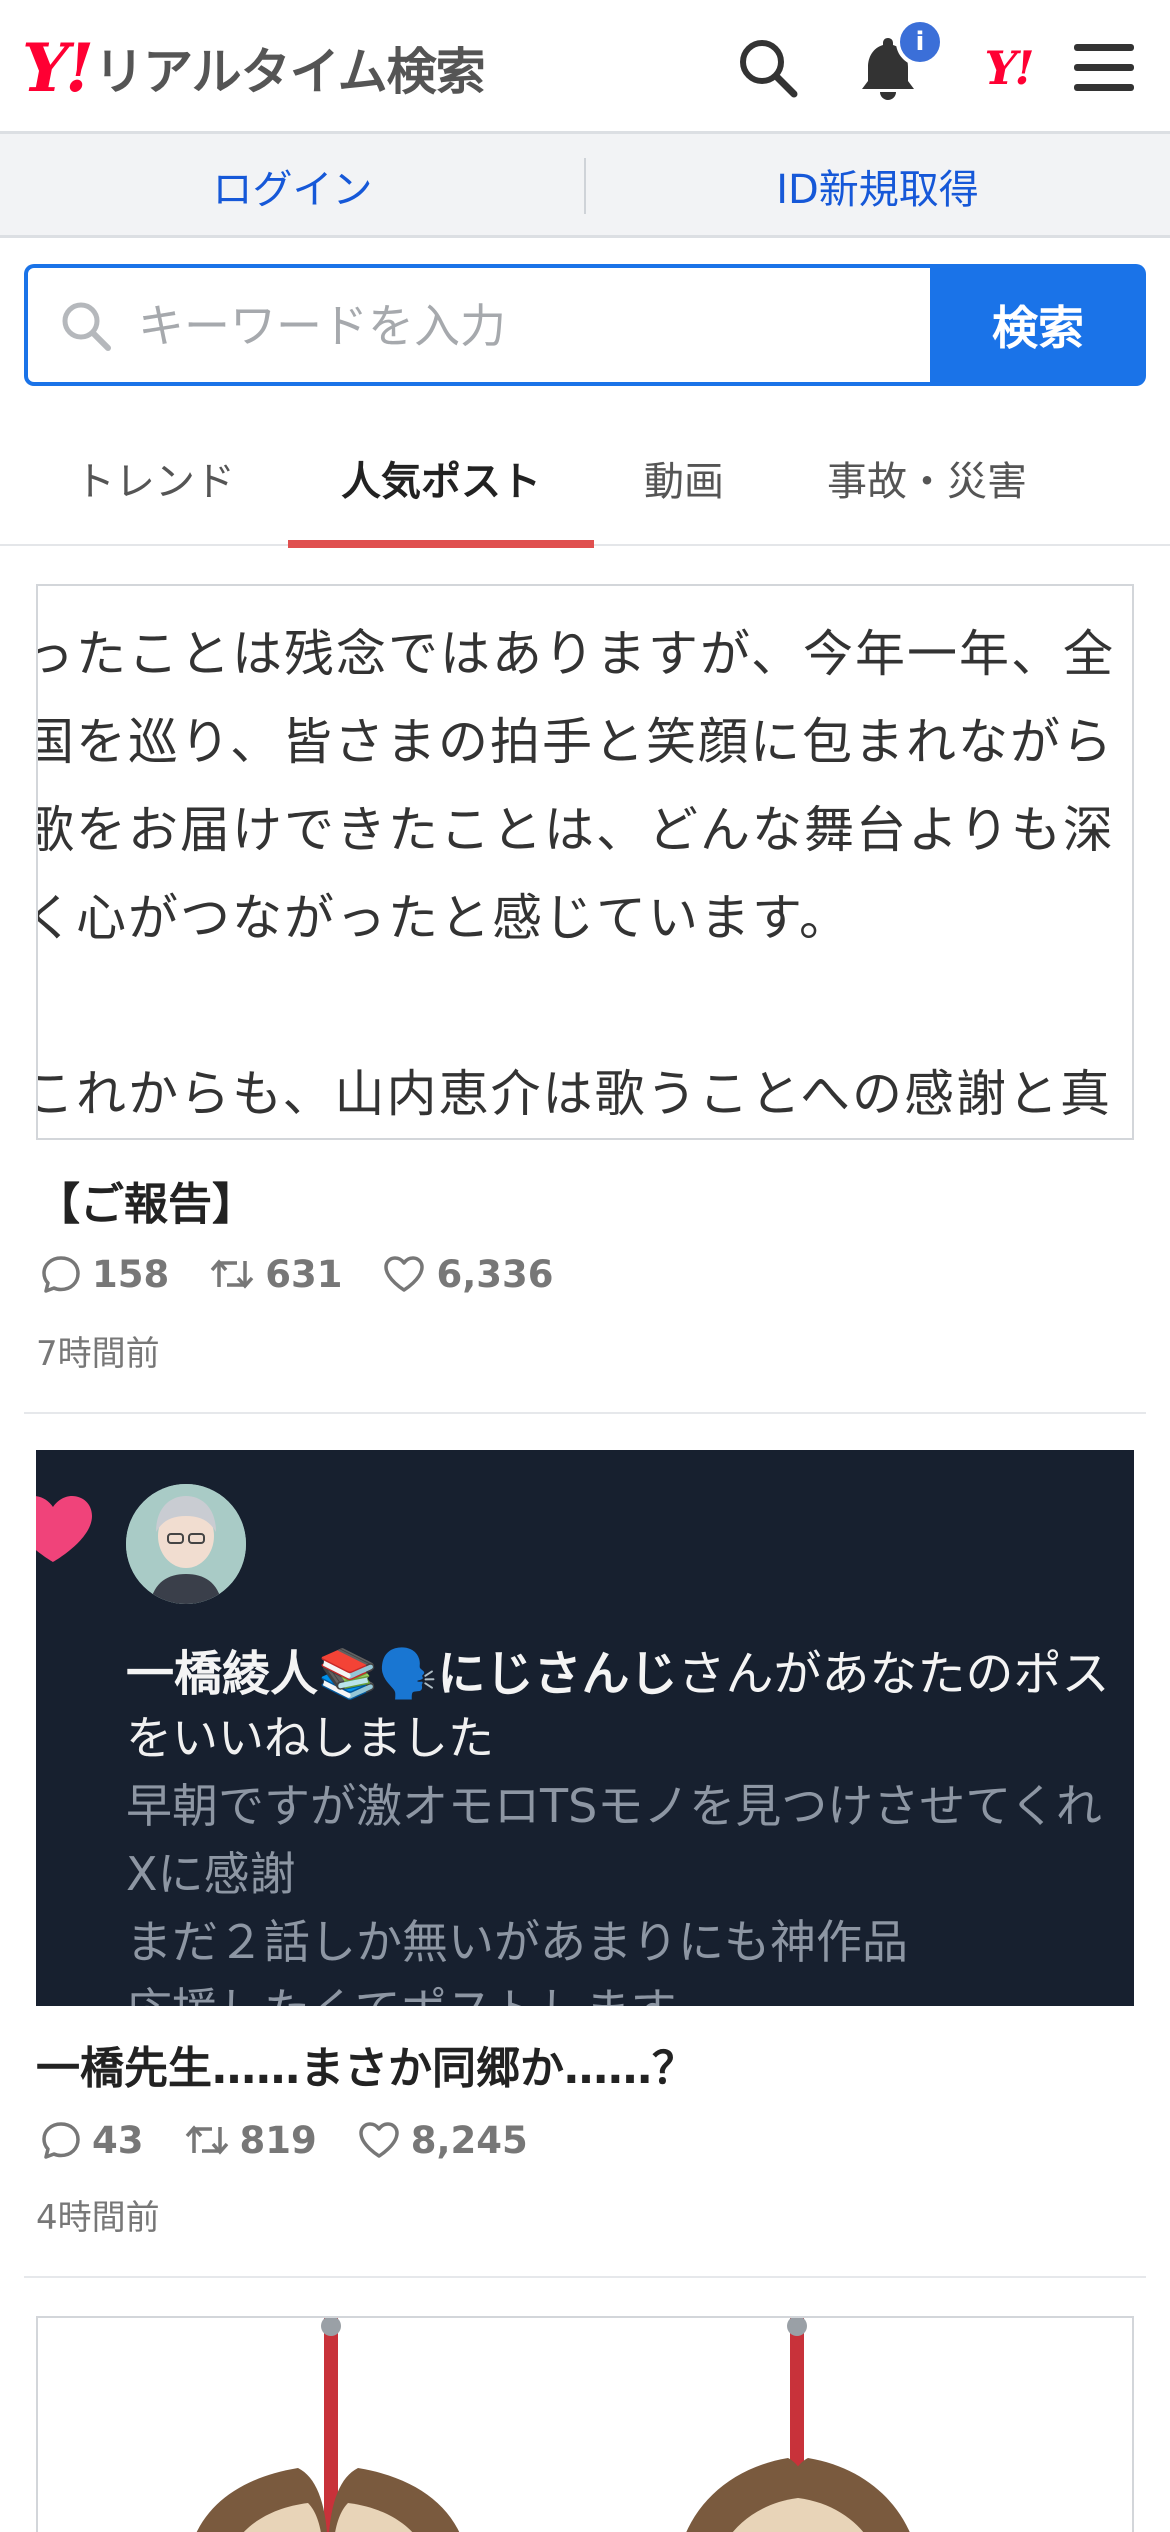  I want to click on post-image, so click(585, 2424).